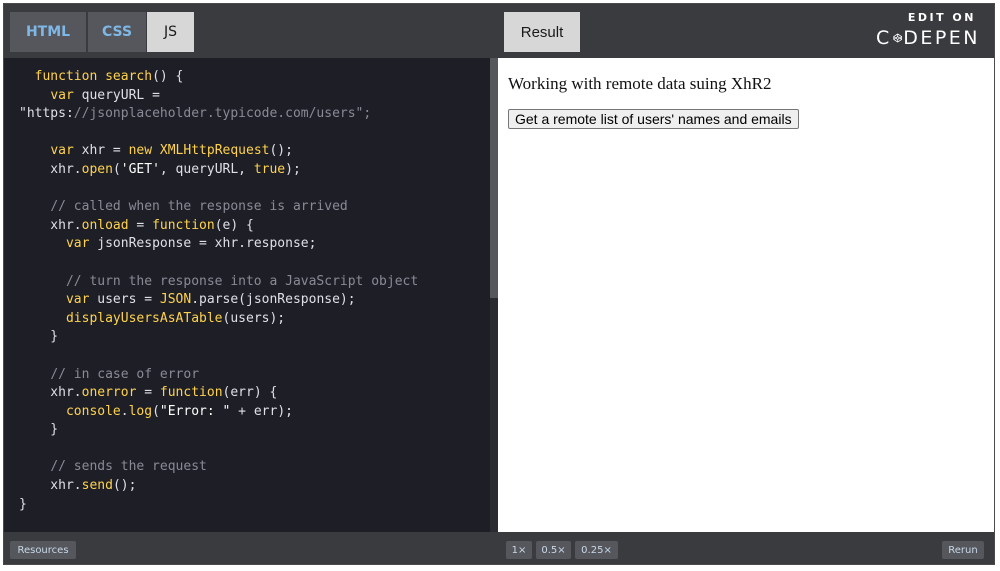 Image resolution: width=1000 pixels, height=571 pixels. Describe the element at coordinates (884, 38) in the screenshot. I see `logo-c-letter: C` at that location.